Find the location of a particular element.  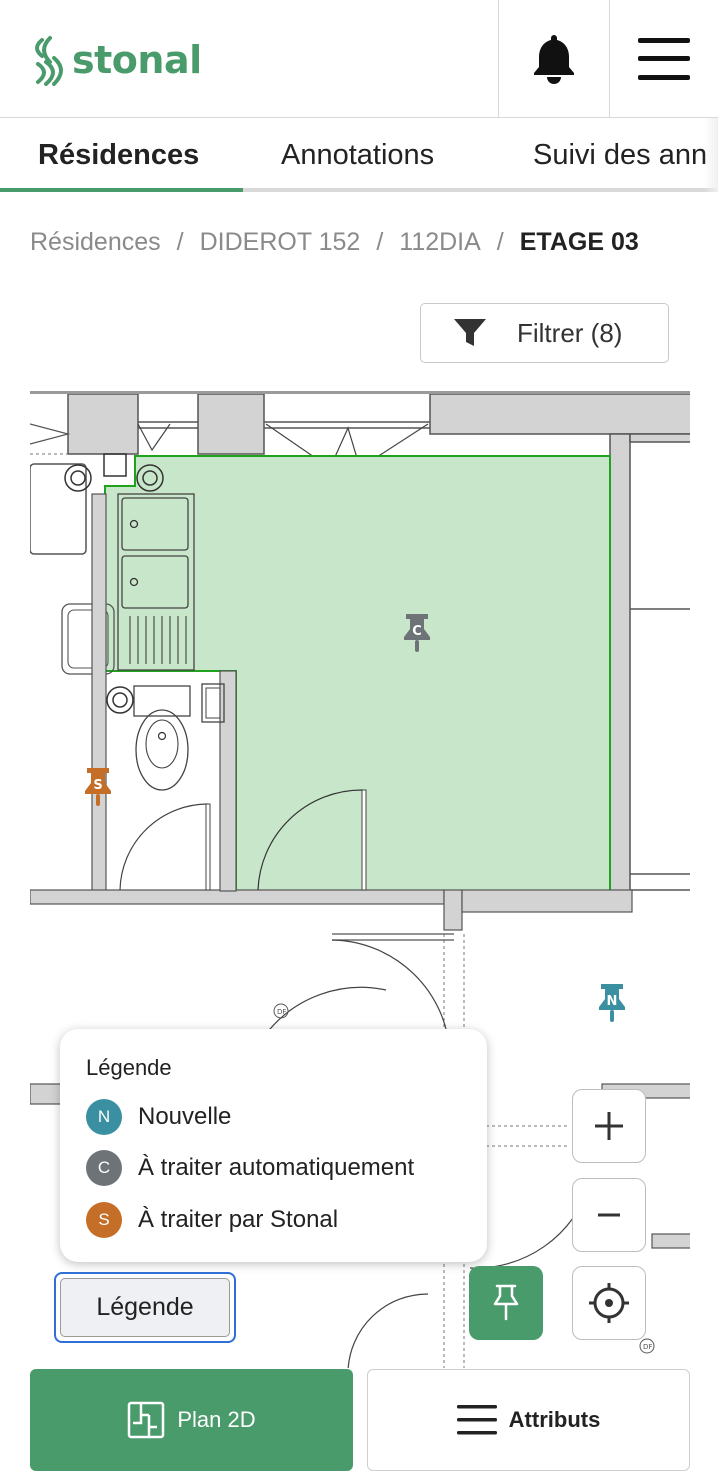

legend-toggle-label: Légende is located at coordinates (145, 1307).